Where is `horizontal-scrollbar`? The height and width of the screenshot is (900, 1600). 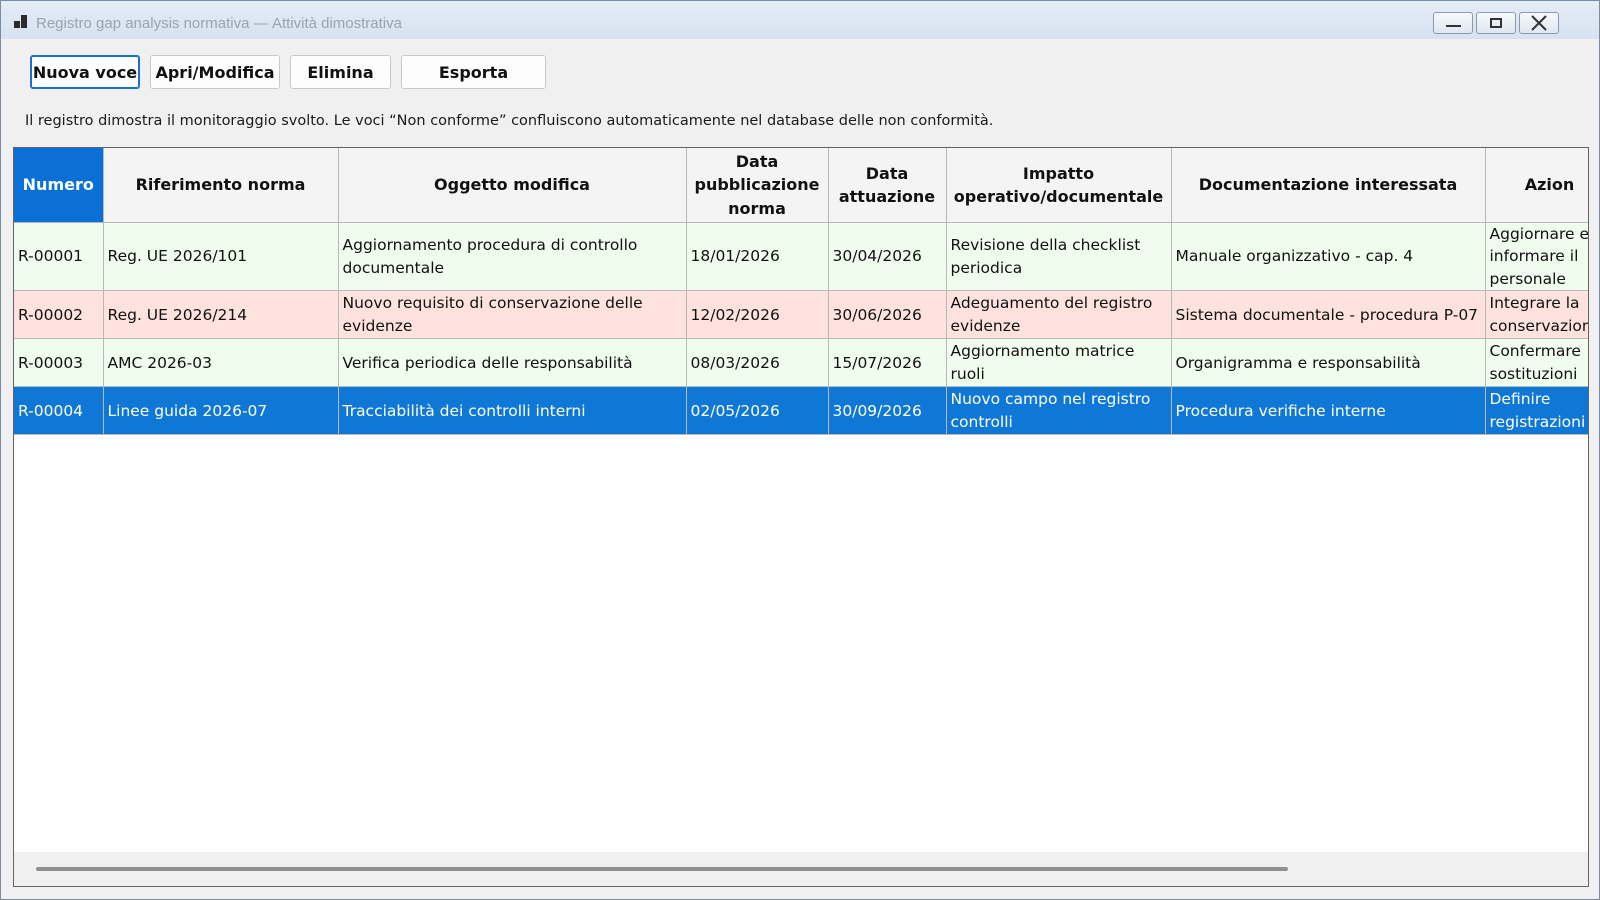 horizontal-scrollbar is located at coordinates (801, 869).